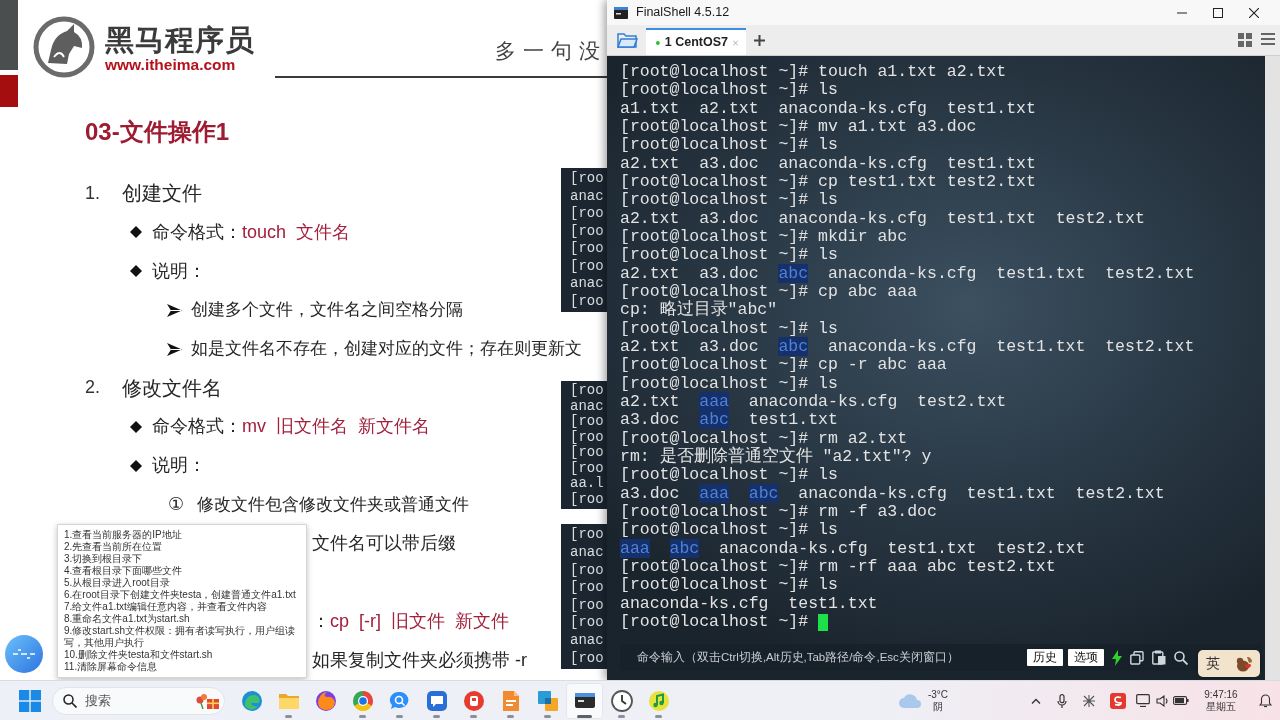 This screenshot has height=720, width=1280. Describe the element at coordinates (117, 583) in the screenshot. I see `note-item: 5.从根目录进入root目录` at that location.